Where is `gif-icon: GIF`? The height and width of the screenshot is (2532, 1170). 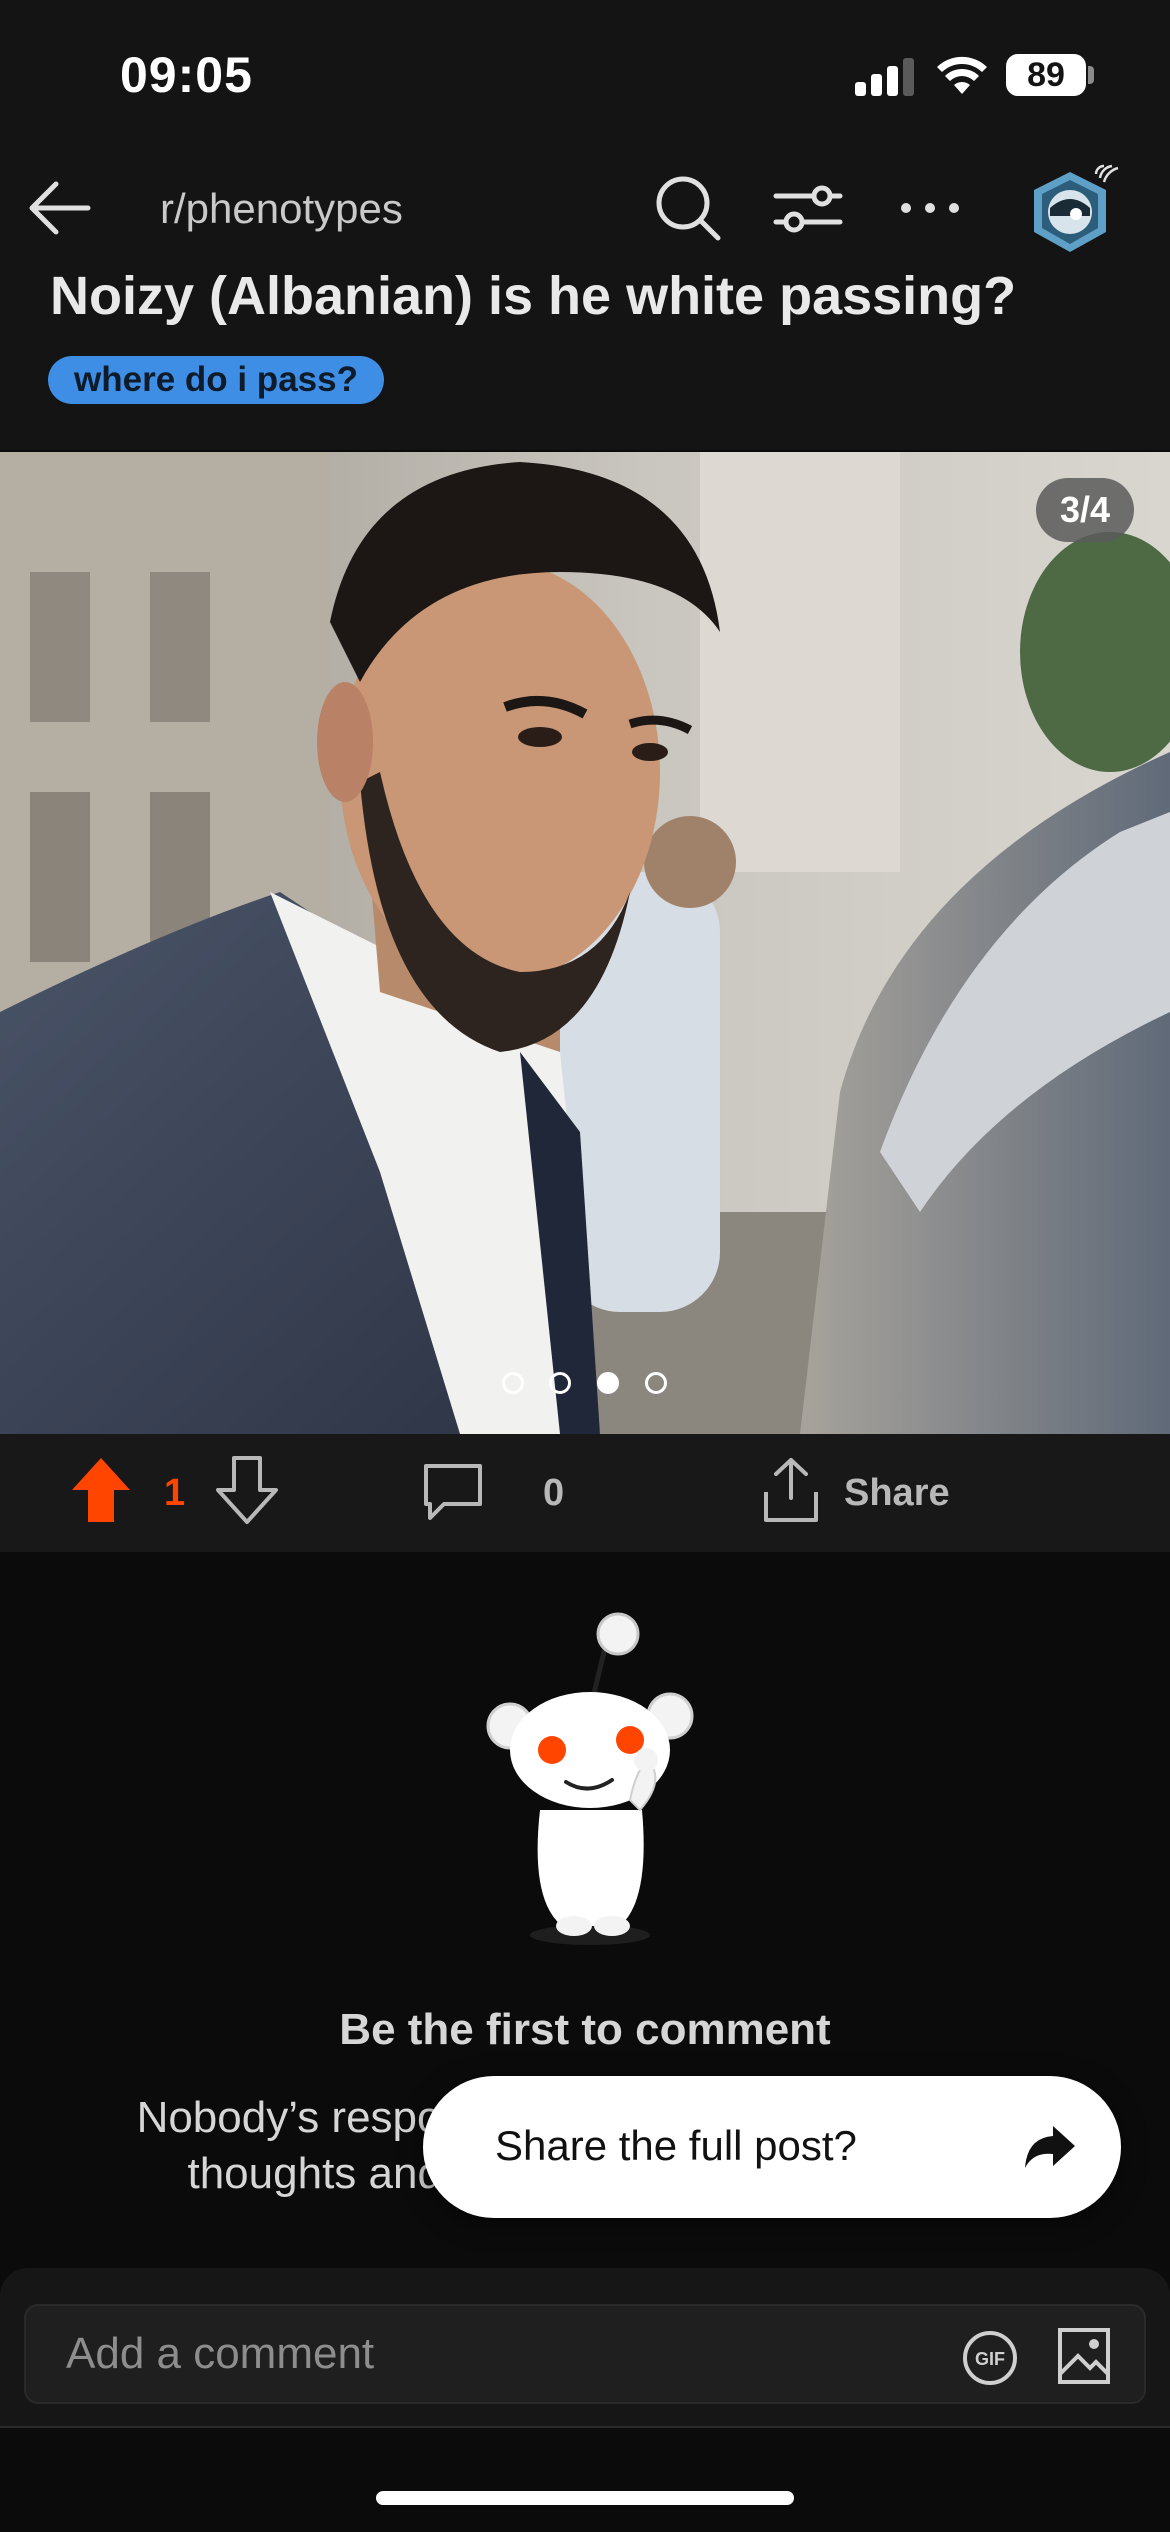
gif-icon: GIF is located at coordinates (990, 2358).